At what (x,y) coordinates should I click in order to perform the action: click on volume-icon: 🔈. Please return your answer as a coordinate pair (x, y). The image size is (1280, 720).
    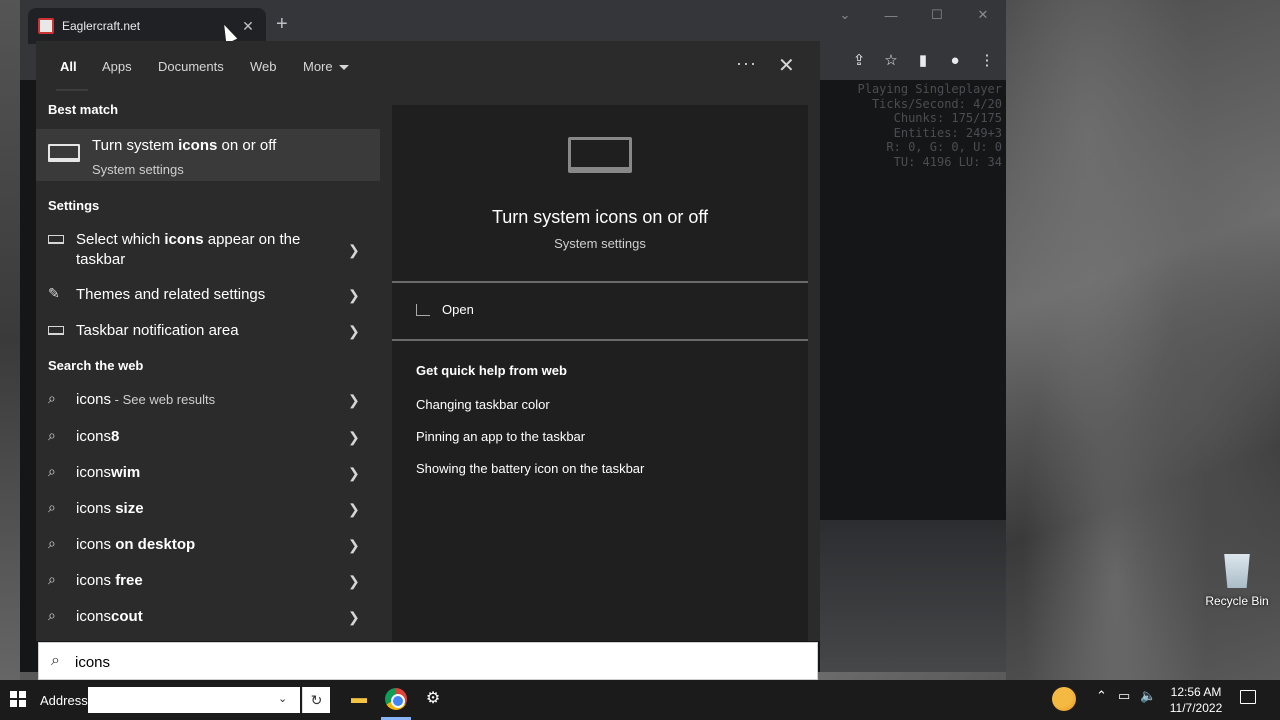
    Looking at the image, I should click on (1148, 696).